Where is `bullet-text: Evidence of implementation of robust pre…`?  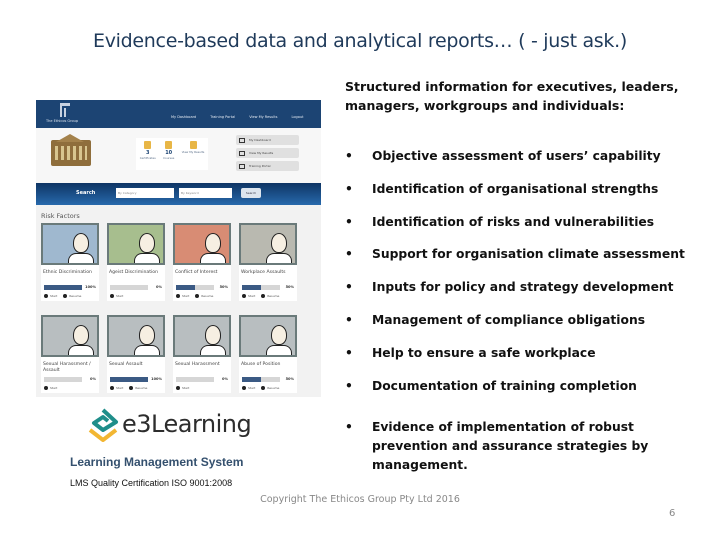
bullet-text: Evidence of implementation of robust pre… is located at coordinates (510, 446).